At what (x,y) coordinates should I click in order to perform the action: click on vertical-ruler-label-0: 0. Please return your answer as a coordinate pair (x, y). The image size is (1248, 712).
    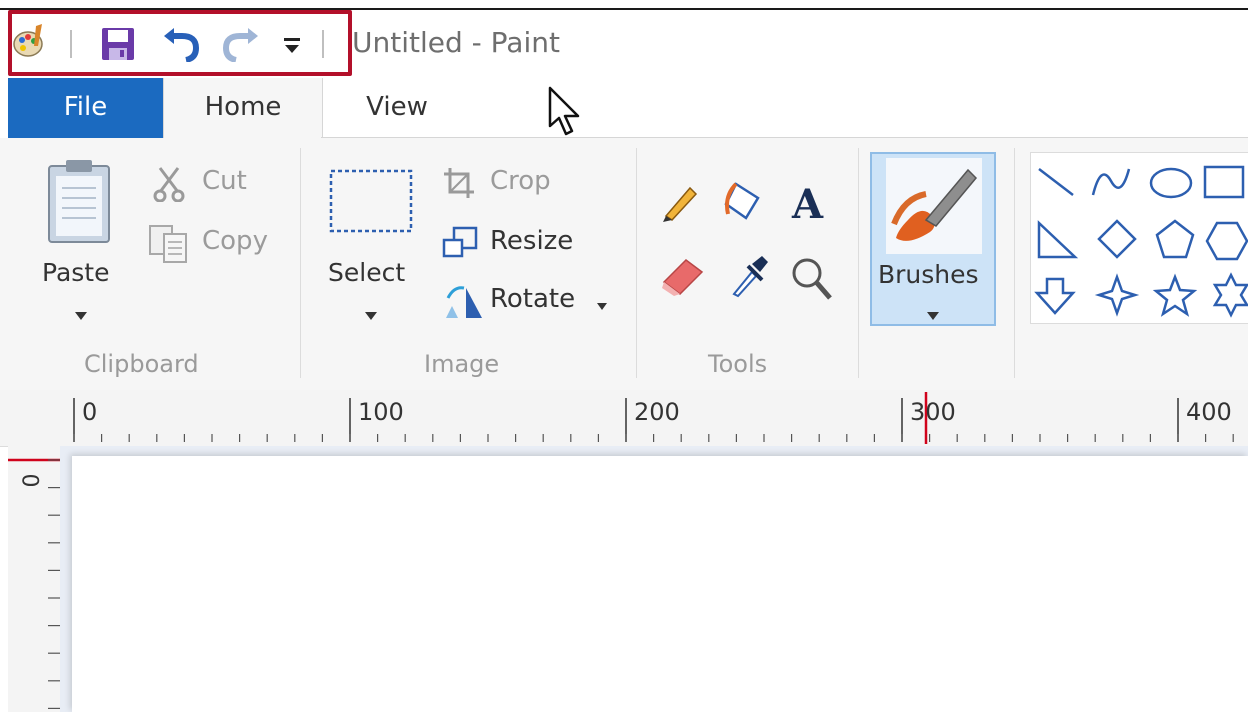
    Looking at the image, I should click on (29, 480).